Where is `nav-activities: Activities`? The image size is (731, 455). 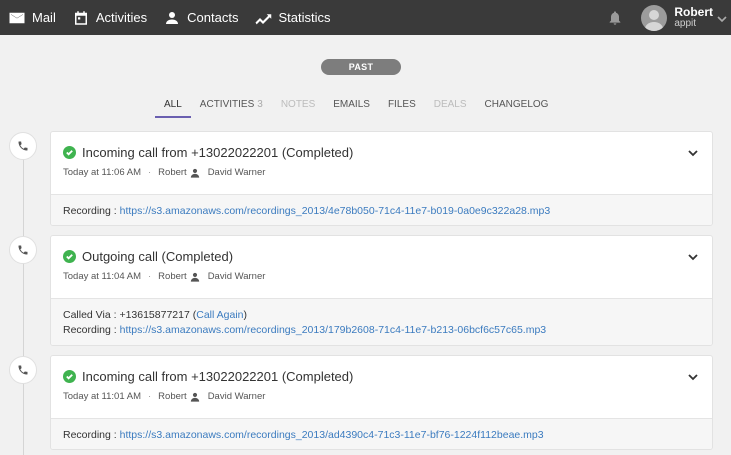 nav-activities: Activities is located at coordinates (109, 17).